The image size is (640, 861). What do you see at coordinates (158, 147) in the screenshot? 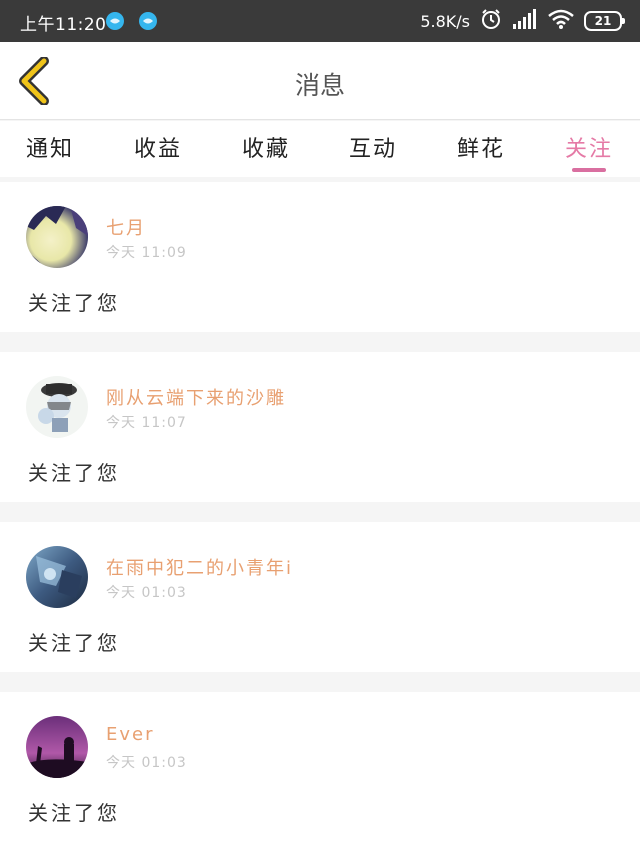
I see `tab-earnings: 收益` at bounding box center [158, 147].